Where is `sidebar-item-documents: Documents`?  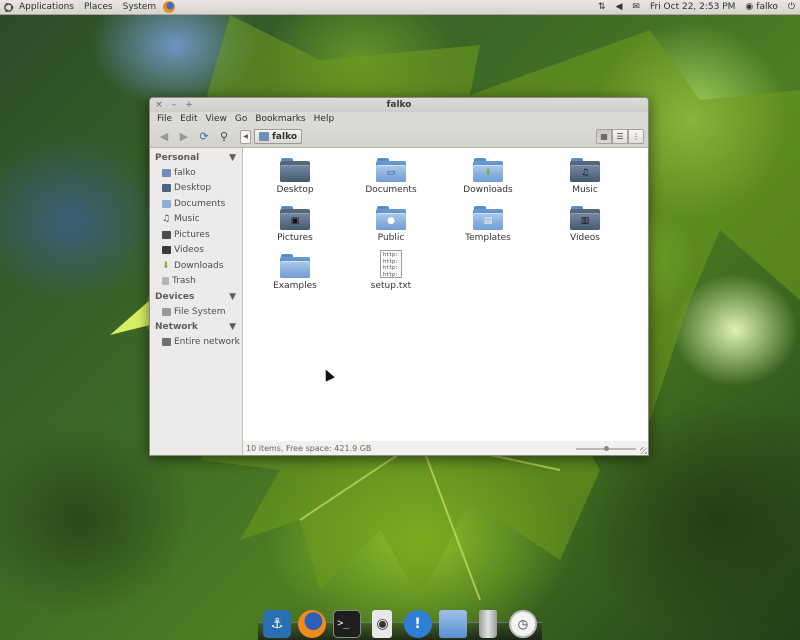 sidebar-item-documents: Documents is located at coordinates (196, 204).